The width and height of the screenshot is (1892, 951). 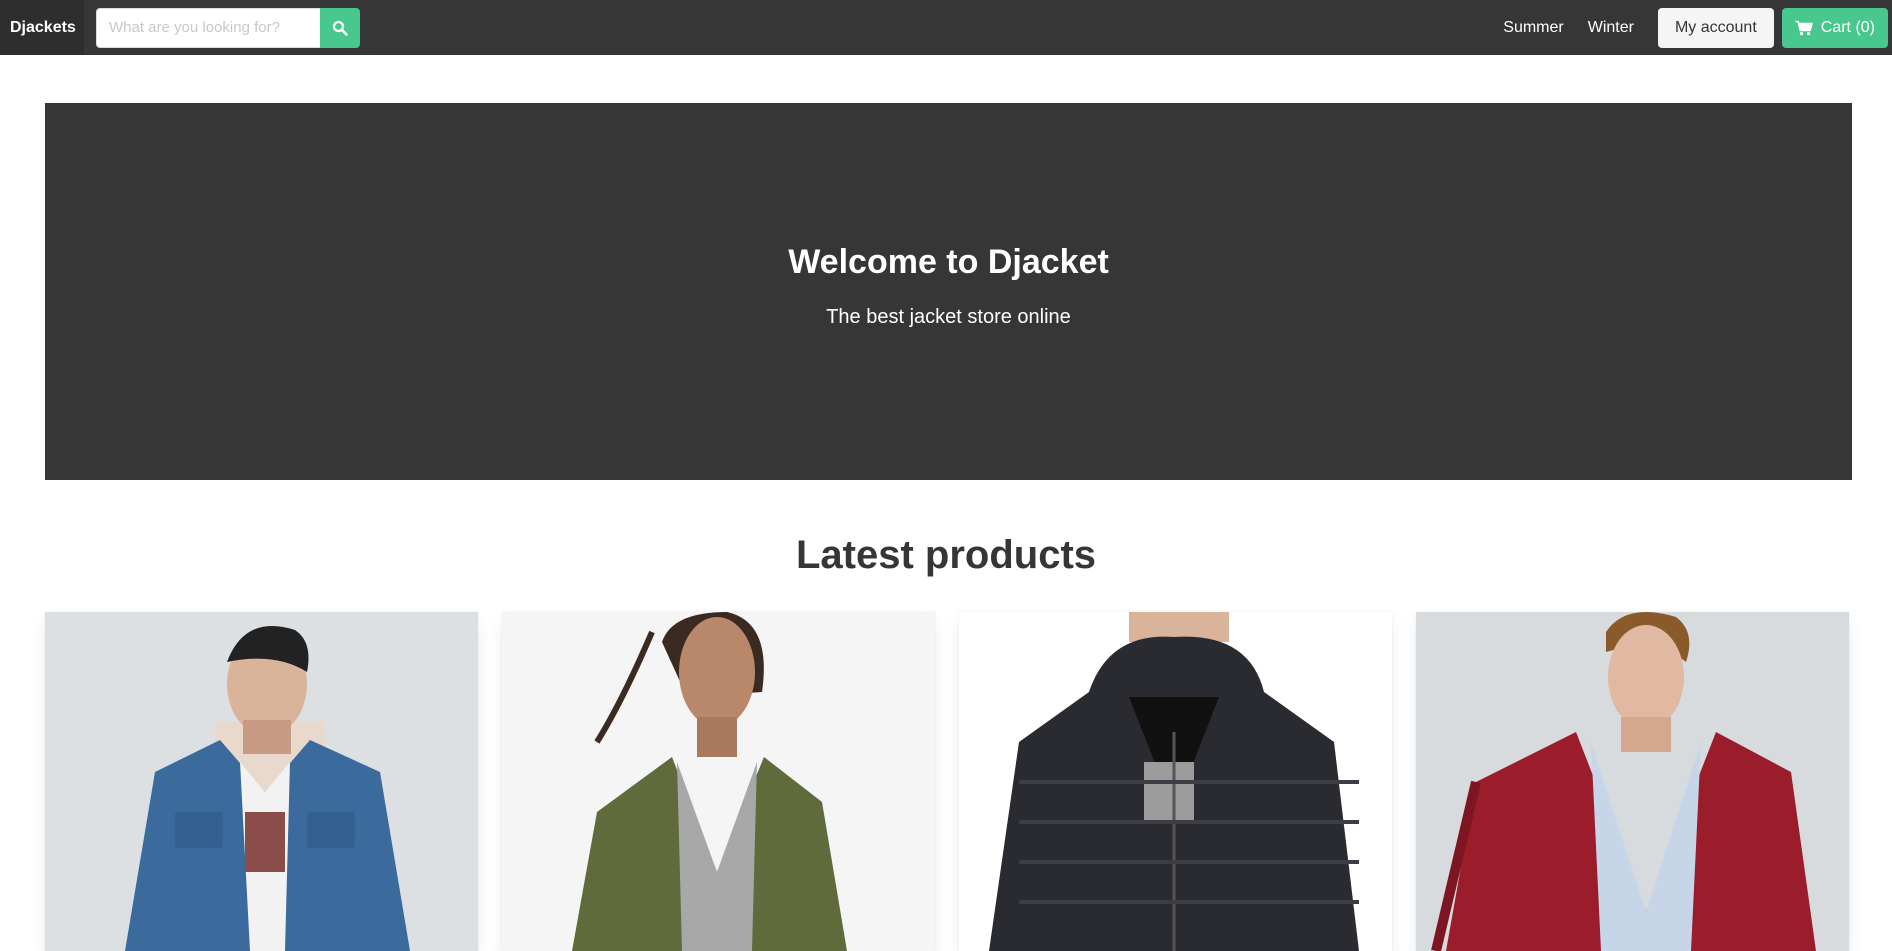 I want to click on nav-link-winter: Winter, so click(x=1611, y=28).